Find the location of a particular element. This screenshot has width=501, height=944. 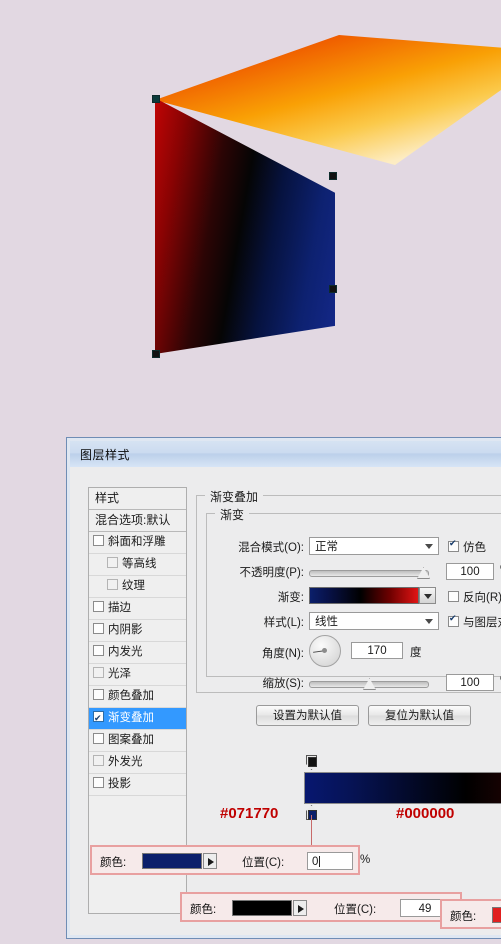

color-stop-callout-2: 颜色: 位置(C): 49 % is located at coordinates (324, 907).